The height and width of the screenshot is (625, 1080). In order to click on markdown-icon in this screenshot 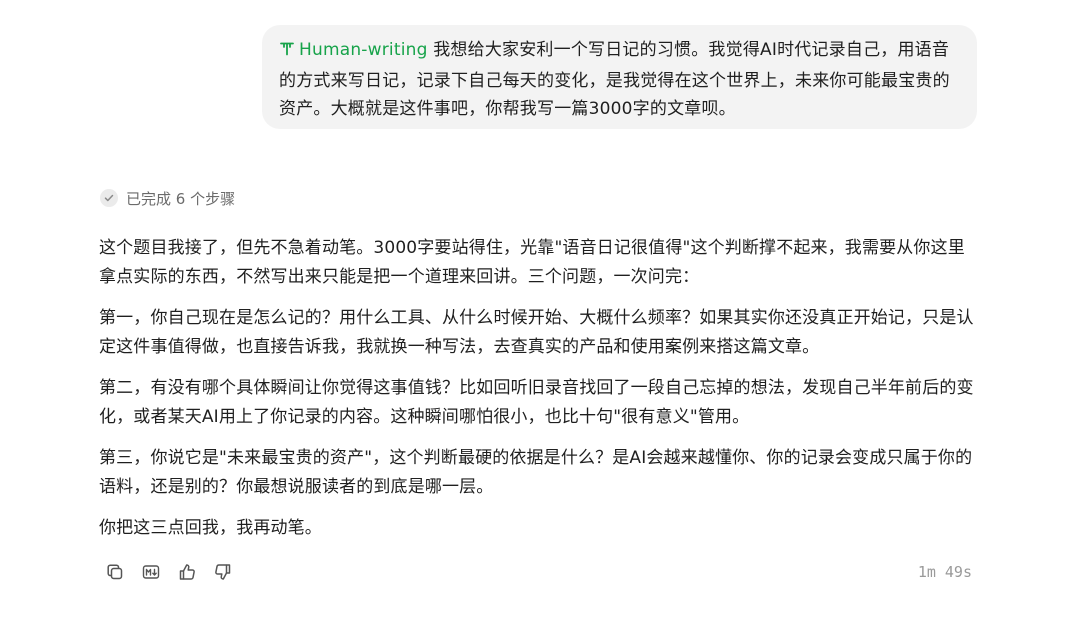, I will do `click(151, 572)`.